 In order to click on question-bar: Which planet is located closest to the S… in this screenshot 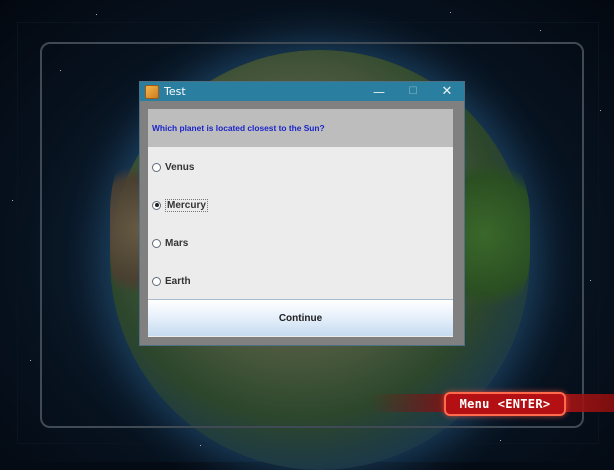, I will do `click(300, 128)`.